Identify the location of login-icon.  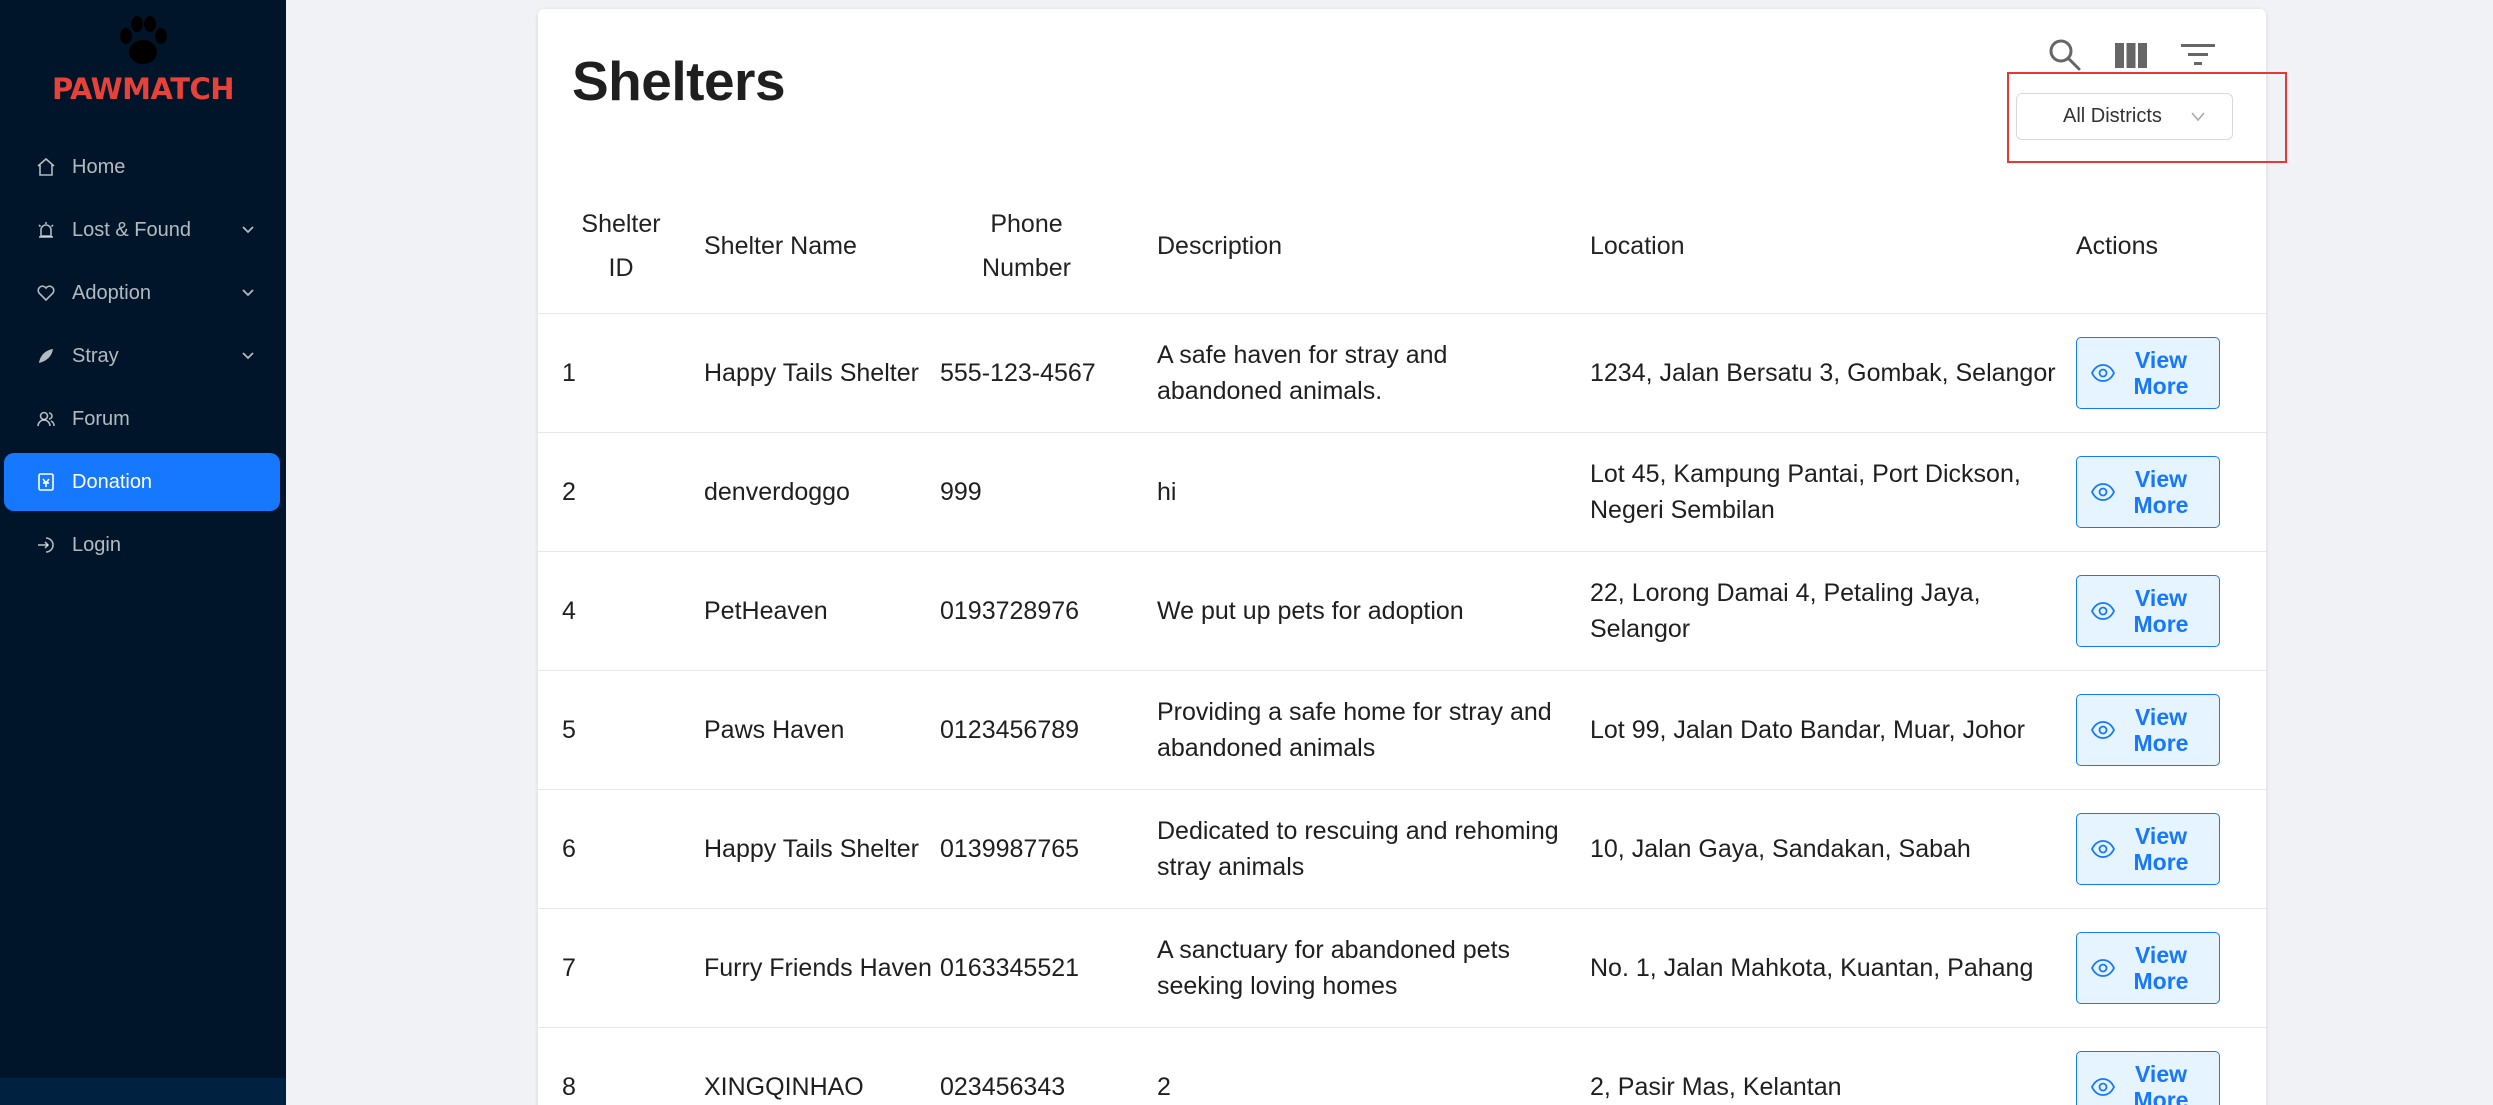
(46, 545).